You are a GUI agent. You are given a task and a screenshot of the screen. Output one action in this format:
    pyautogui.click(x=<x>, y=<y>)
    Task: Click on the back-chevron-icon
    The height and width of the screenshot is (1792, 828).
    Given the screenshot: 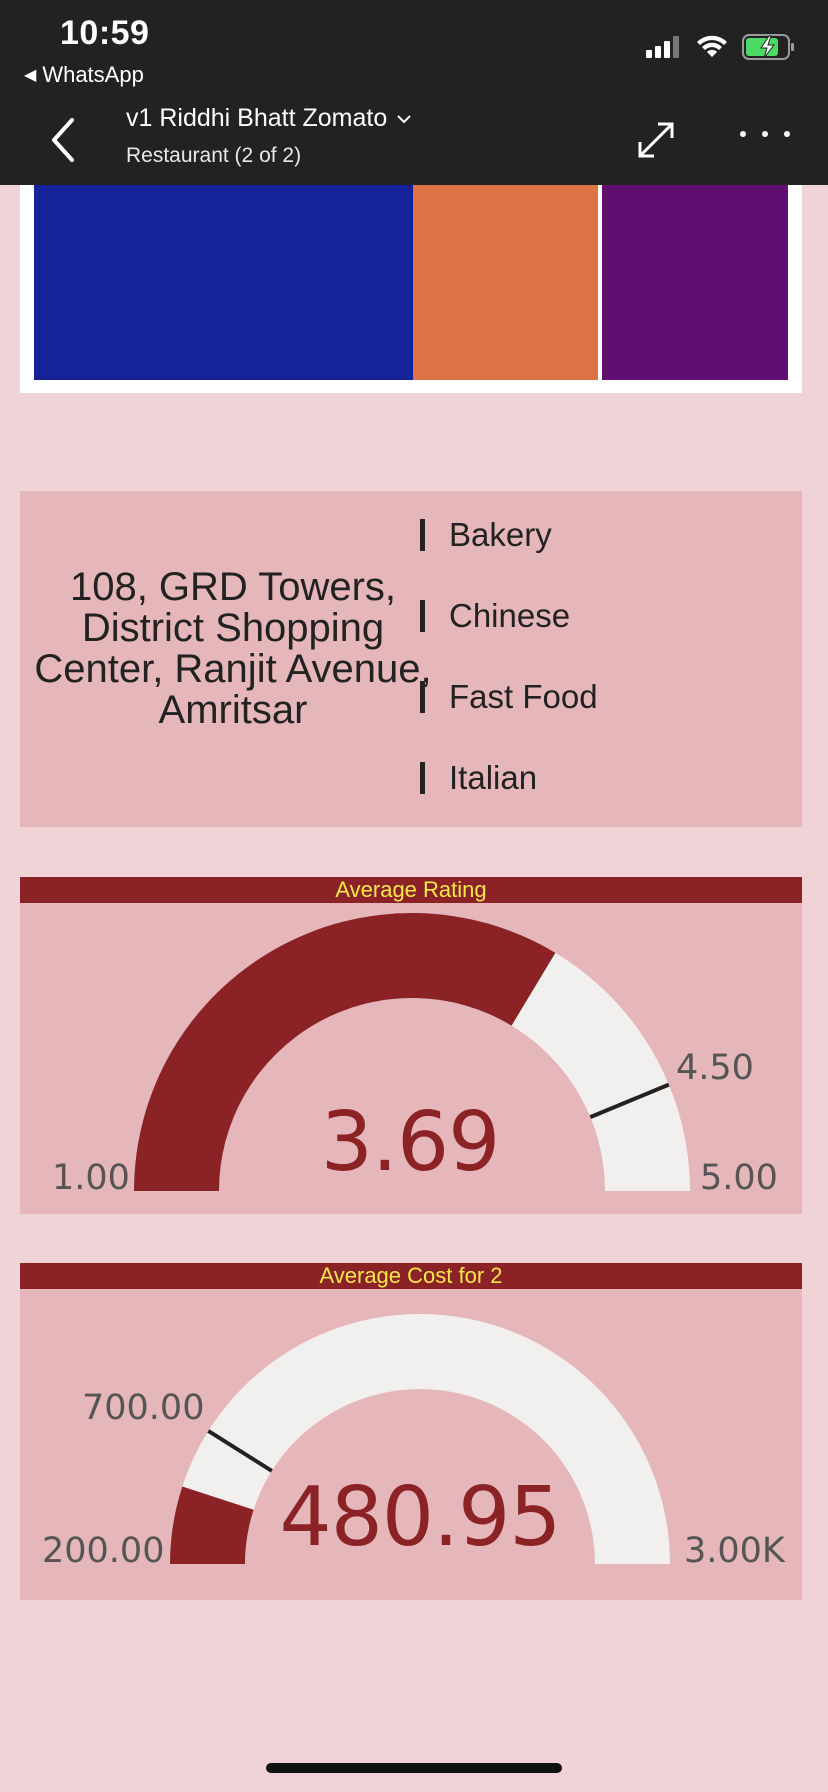 What is the action you would take?
    pyautogui.click(x=64, y=140)
    